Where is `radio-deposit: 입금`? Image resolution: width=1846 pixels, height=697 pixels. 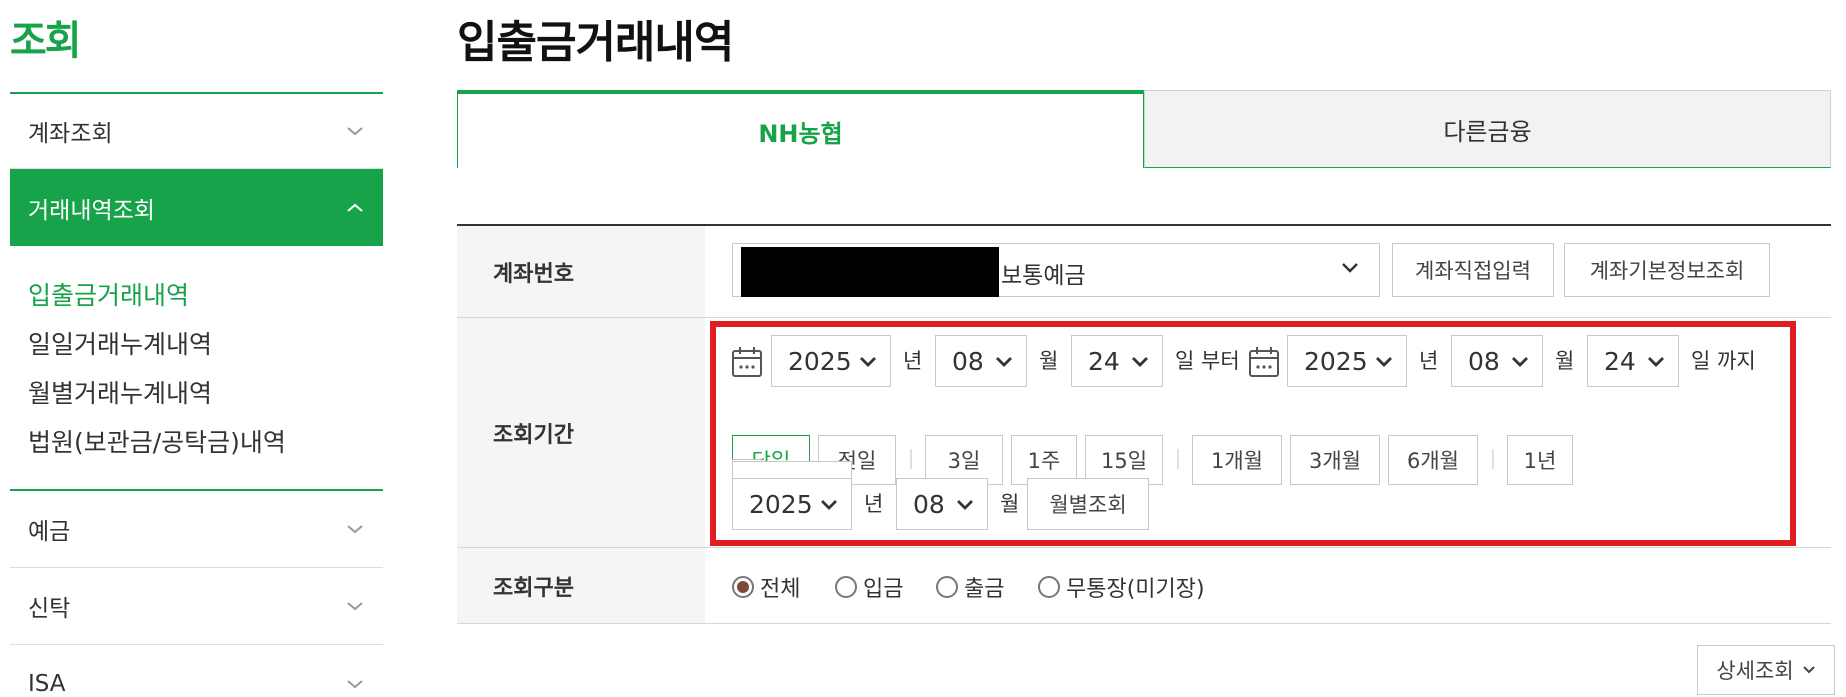 radio-deposit: 입금 is located at coordinates (869, 587).